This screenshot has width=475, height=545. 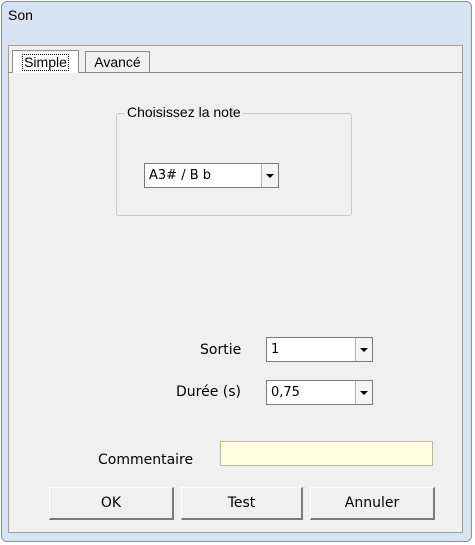 I want to click on sortie-select-value: 1, so click(x=275, y=349).